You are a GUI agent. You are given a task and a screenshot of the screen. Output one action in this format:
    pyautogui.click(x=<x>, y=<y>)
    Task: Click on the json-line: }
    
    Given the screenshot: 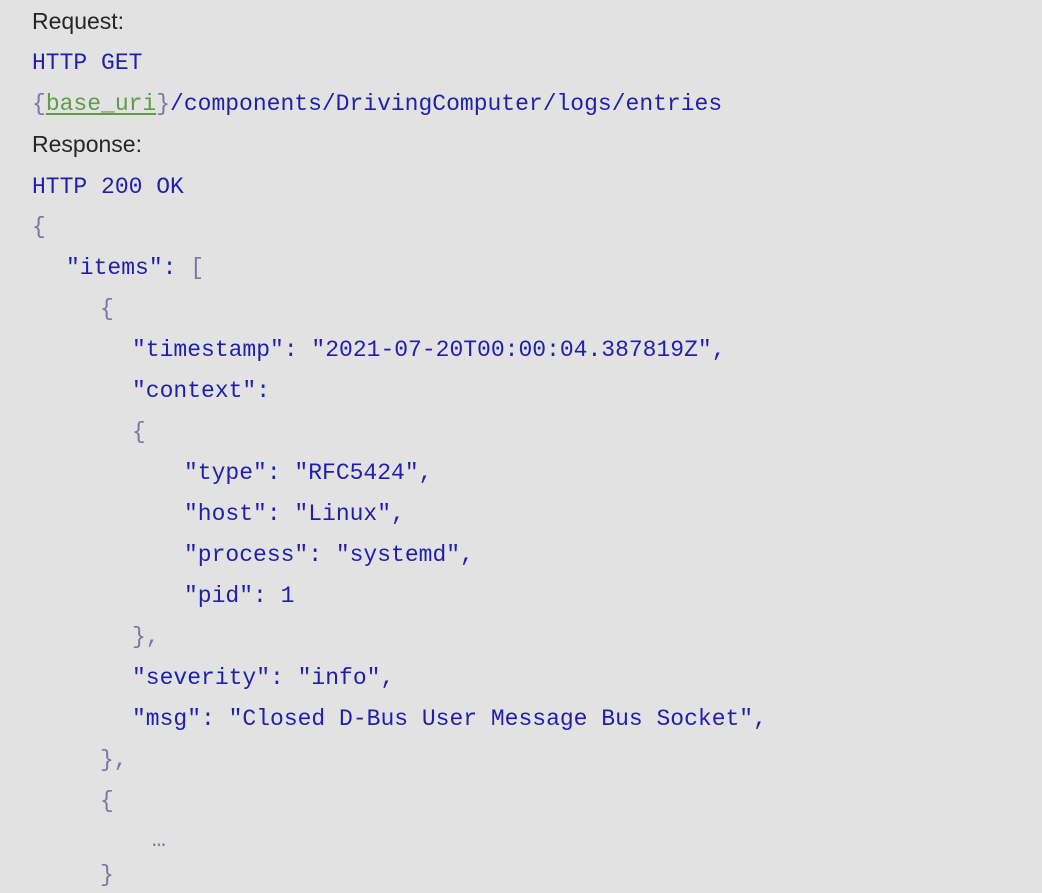 What is the action you would take?
    pyautogui.click(x=107, y=875)
    